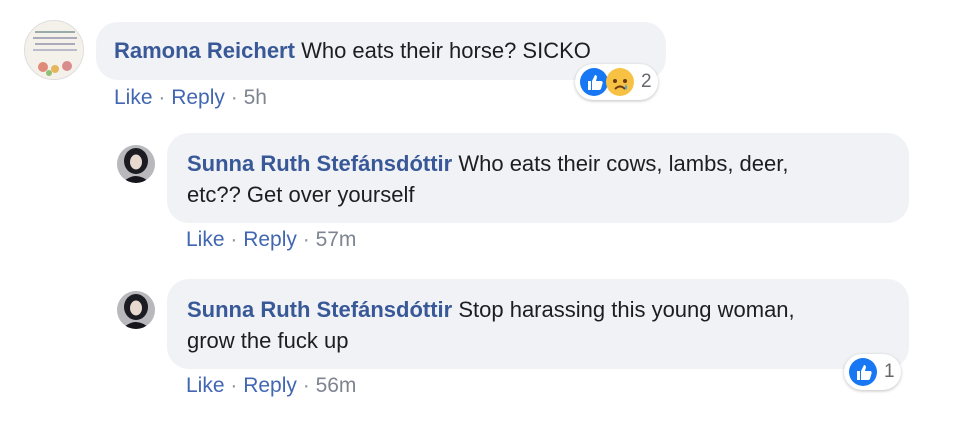 Image resolution: width=980 pixels, height=424 pixels. I want to click on comment-actions: Like · Reply · 56m, so click(271, 385).